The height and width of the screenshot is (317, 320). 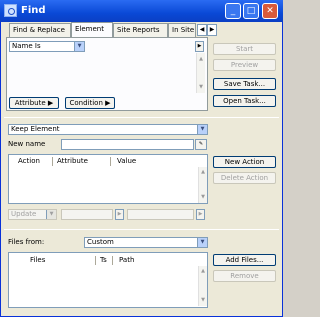 I want to click on delete-action-button: Delete Action, so click(x=244, y=178).